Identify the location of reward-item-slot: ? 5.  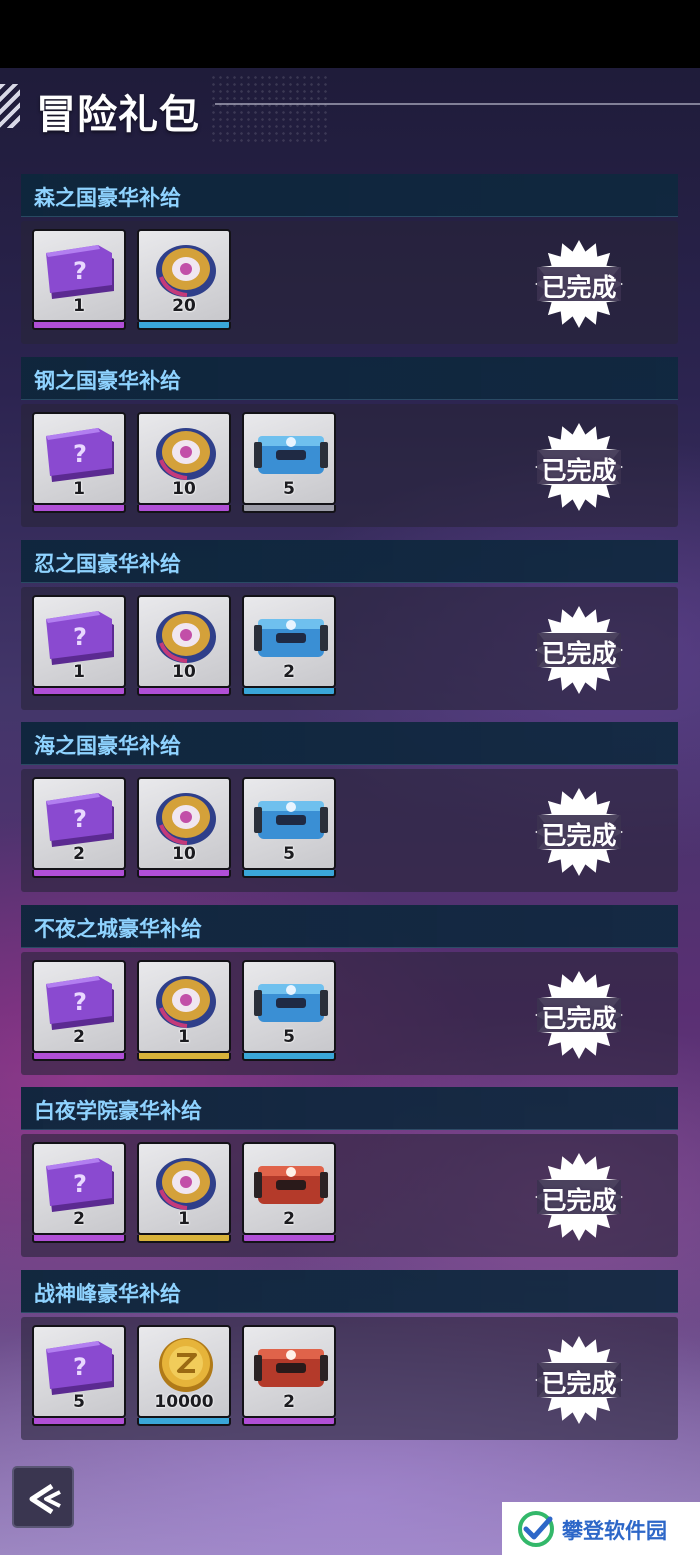
(79, 1375).